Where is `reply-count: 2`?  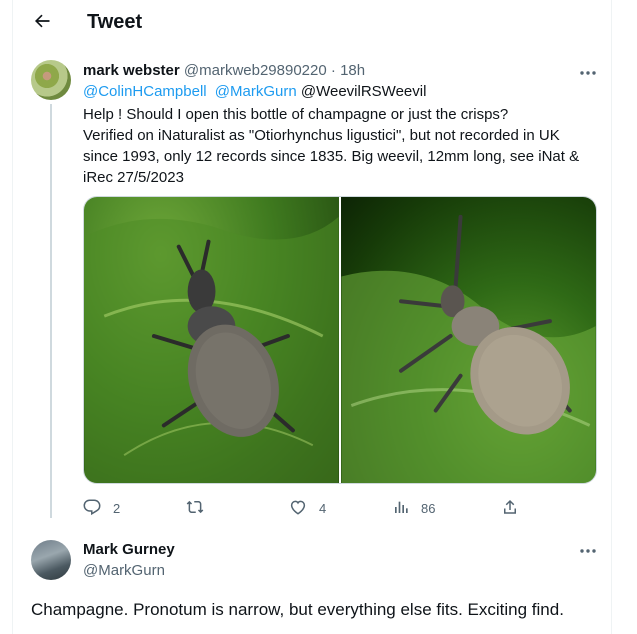 reply-count: 2 is located at coordinates (117, 508).